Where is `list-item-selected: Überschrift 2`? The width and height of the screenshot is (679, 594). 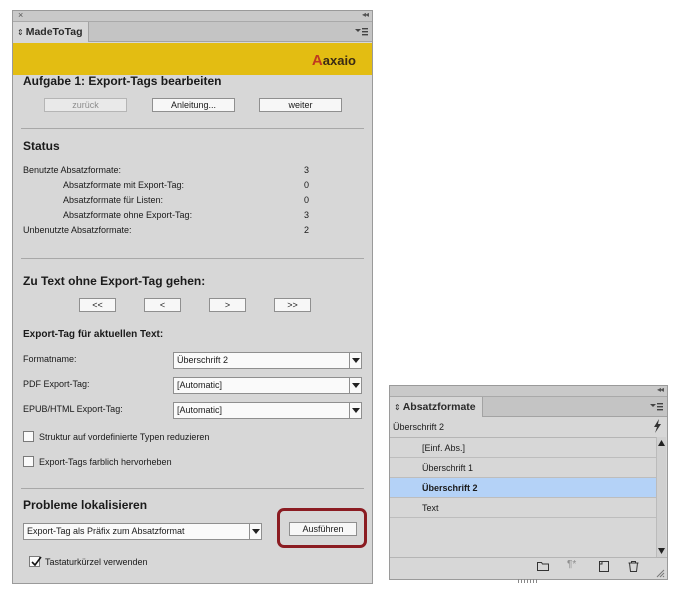
list-item-selected: Überschrift 2 is located at coordinates (523, 488).